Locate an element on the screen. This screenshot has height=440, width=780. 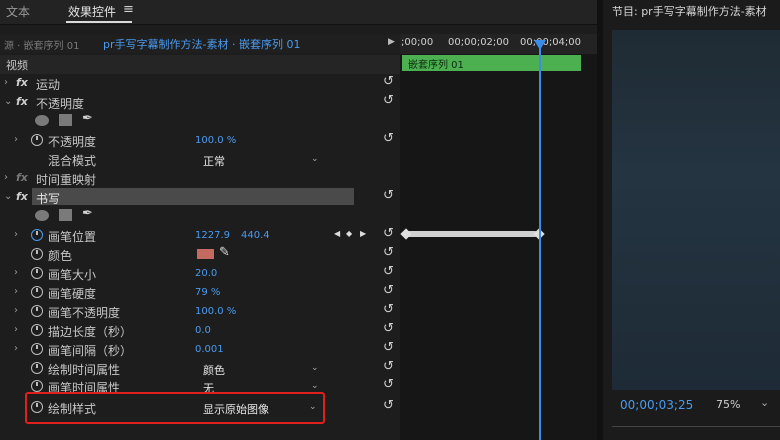
stroke-length-value: 0.0 is located at coordinates (203, 330).